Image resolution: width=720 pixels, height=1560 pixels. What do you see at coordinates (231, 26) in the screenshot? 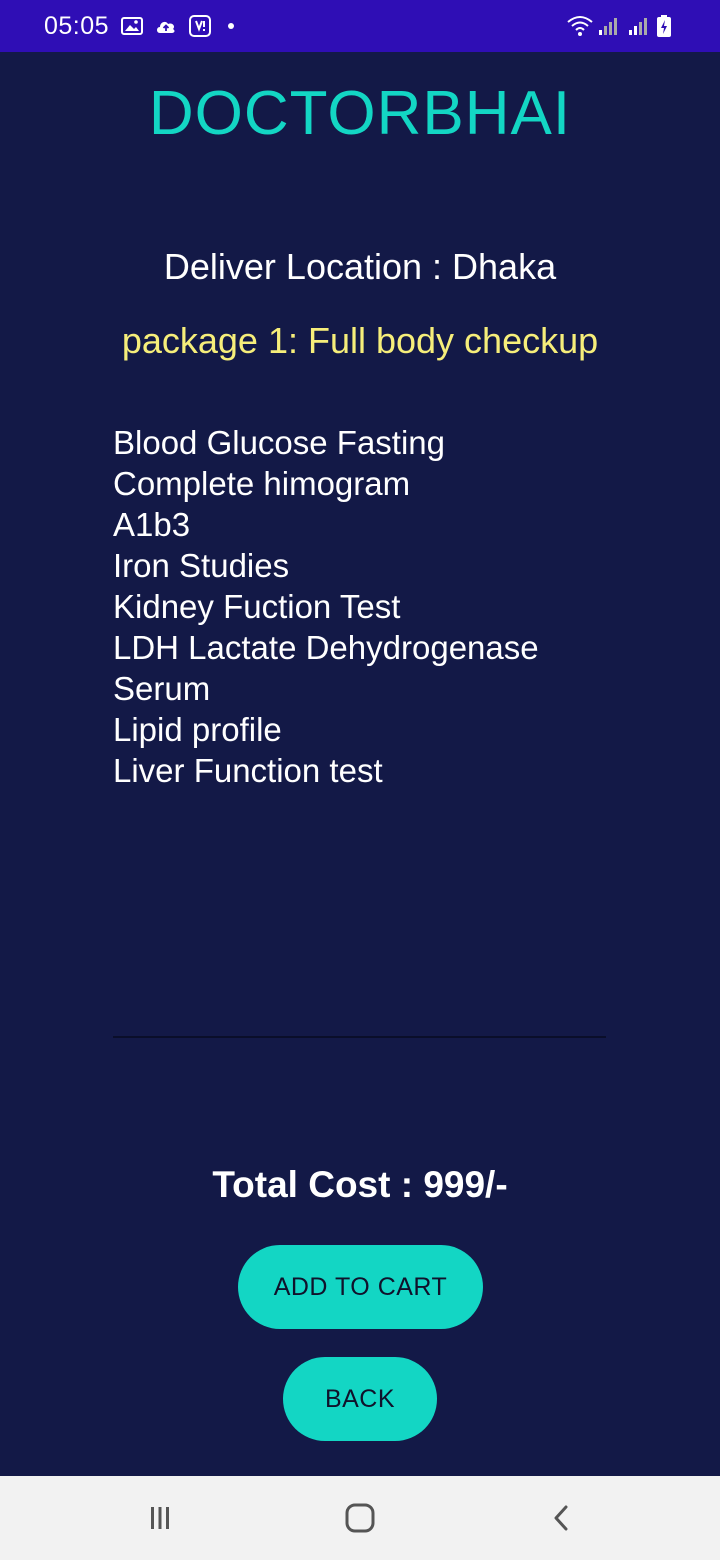
I see `dot-icon` at bounding box center [231, 26].